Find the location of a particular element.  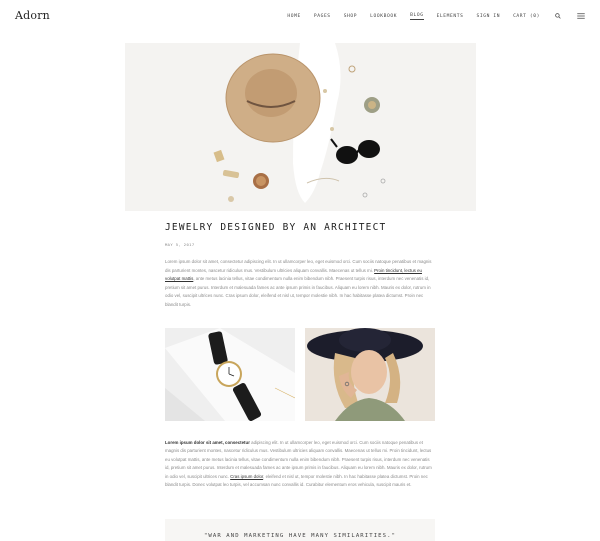

nav-pages: PAGES is located at coordinates (322, 16).